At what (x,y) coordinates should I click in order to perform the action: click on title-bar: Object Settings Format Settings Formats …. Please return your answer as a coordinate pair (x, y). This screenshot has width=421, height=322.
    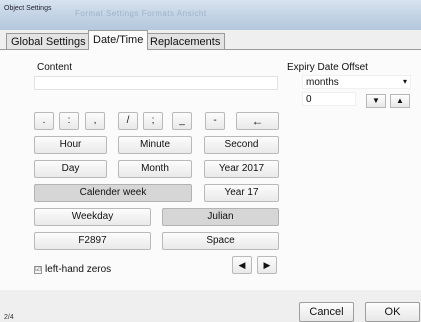
    Looking at the image, I should click on (210, 15).